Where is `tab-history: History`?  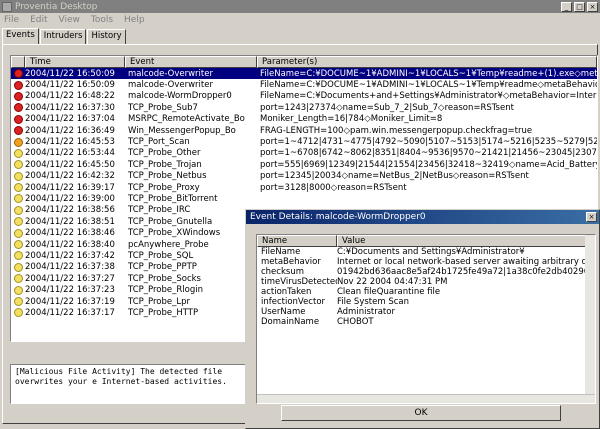
tab-history: History is located at coordinates (106, 36).